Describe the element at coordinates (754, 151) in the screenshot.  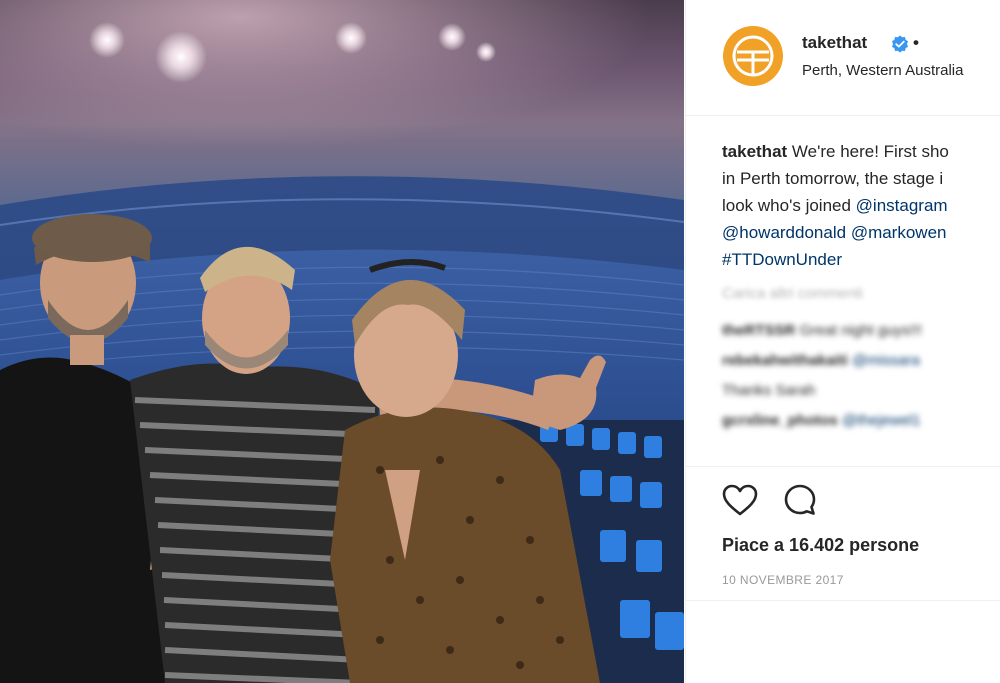
I see `caption-username: takethat` at that location.